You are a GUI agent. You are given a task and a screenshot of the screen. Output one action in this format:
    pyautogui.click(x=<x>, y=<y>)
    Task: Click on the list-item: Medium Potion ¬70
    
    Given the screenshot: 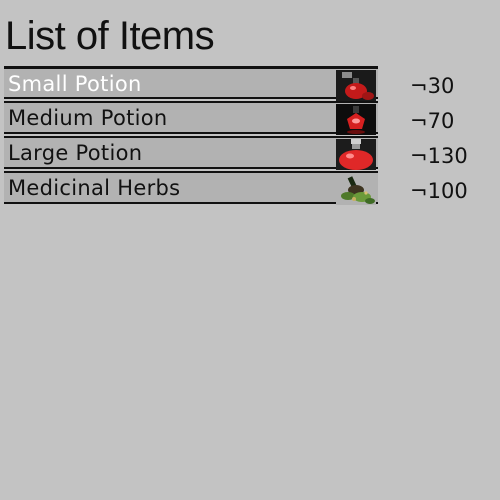 What is the action you would take?
    pyautogui.click(x=252, y=118)
    